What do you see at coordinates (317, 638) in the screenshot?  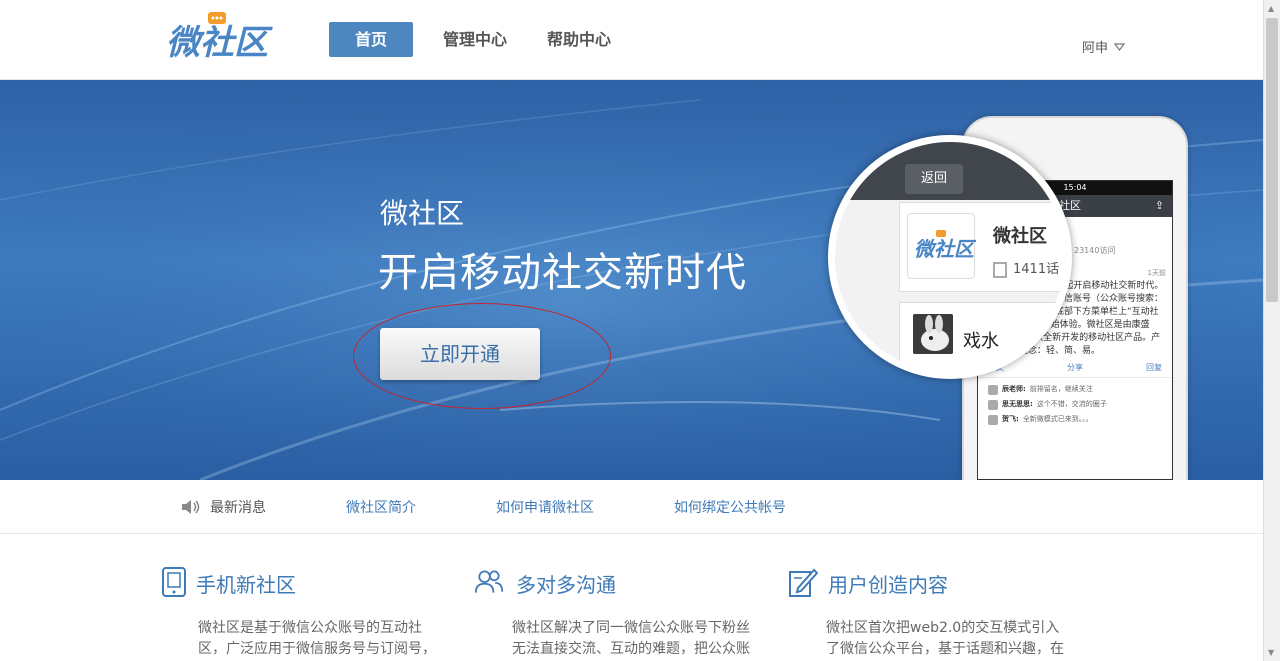 I see `feature-text: 微社区是基于微信公众账号的互动社区，广泛应用于微信服务号与订阅号，` at bounding box center [317, 638].